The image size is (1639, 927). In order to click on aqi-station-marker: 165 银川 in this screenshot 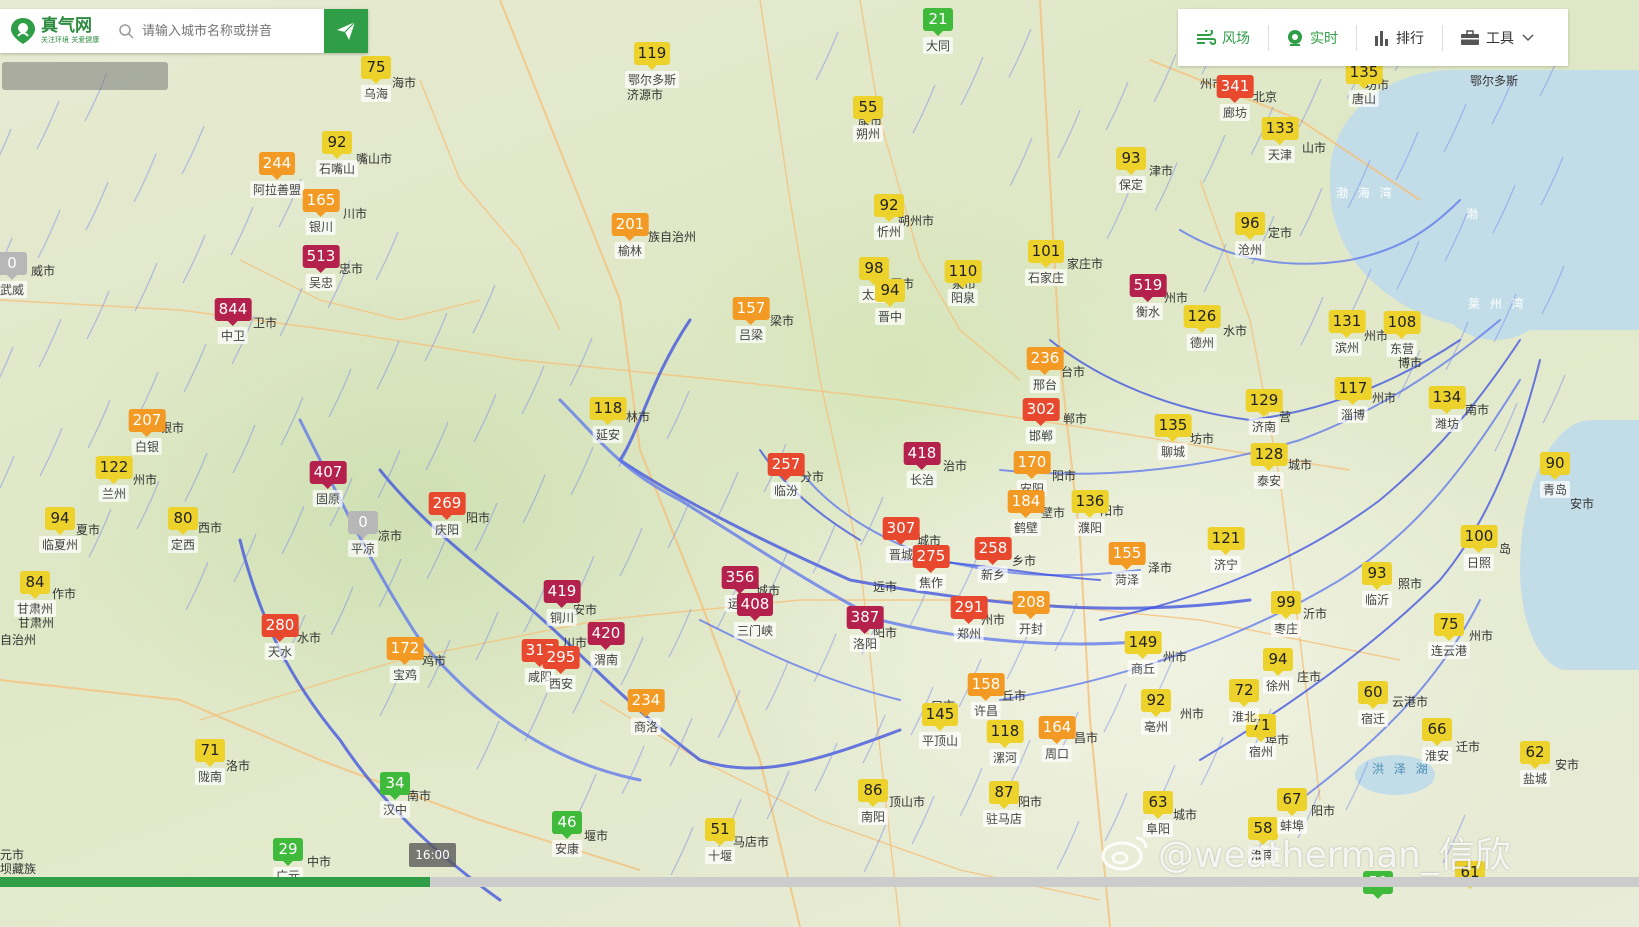, I will do `click(321, 212)`.